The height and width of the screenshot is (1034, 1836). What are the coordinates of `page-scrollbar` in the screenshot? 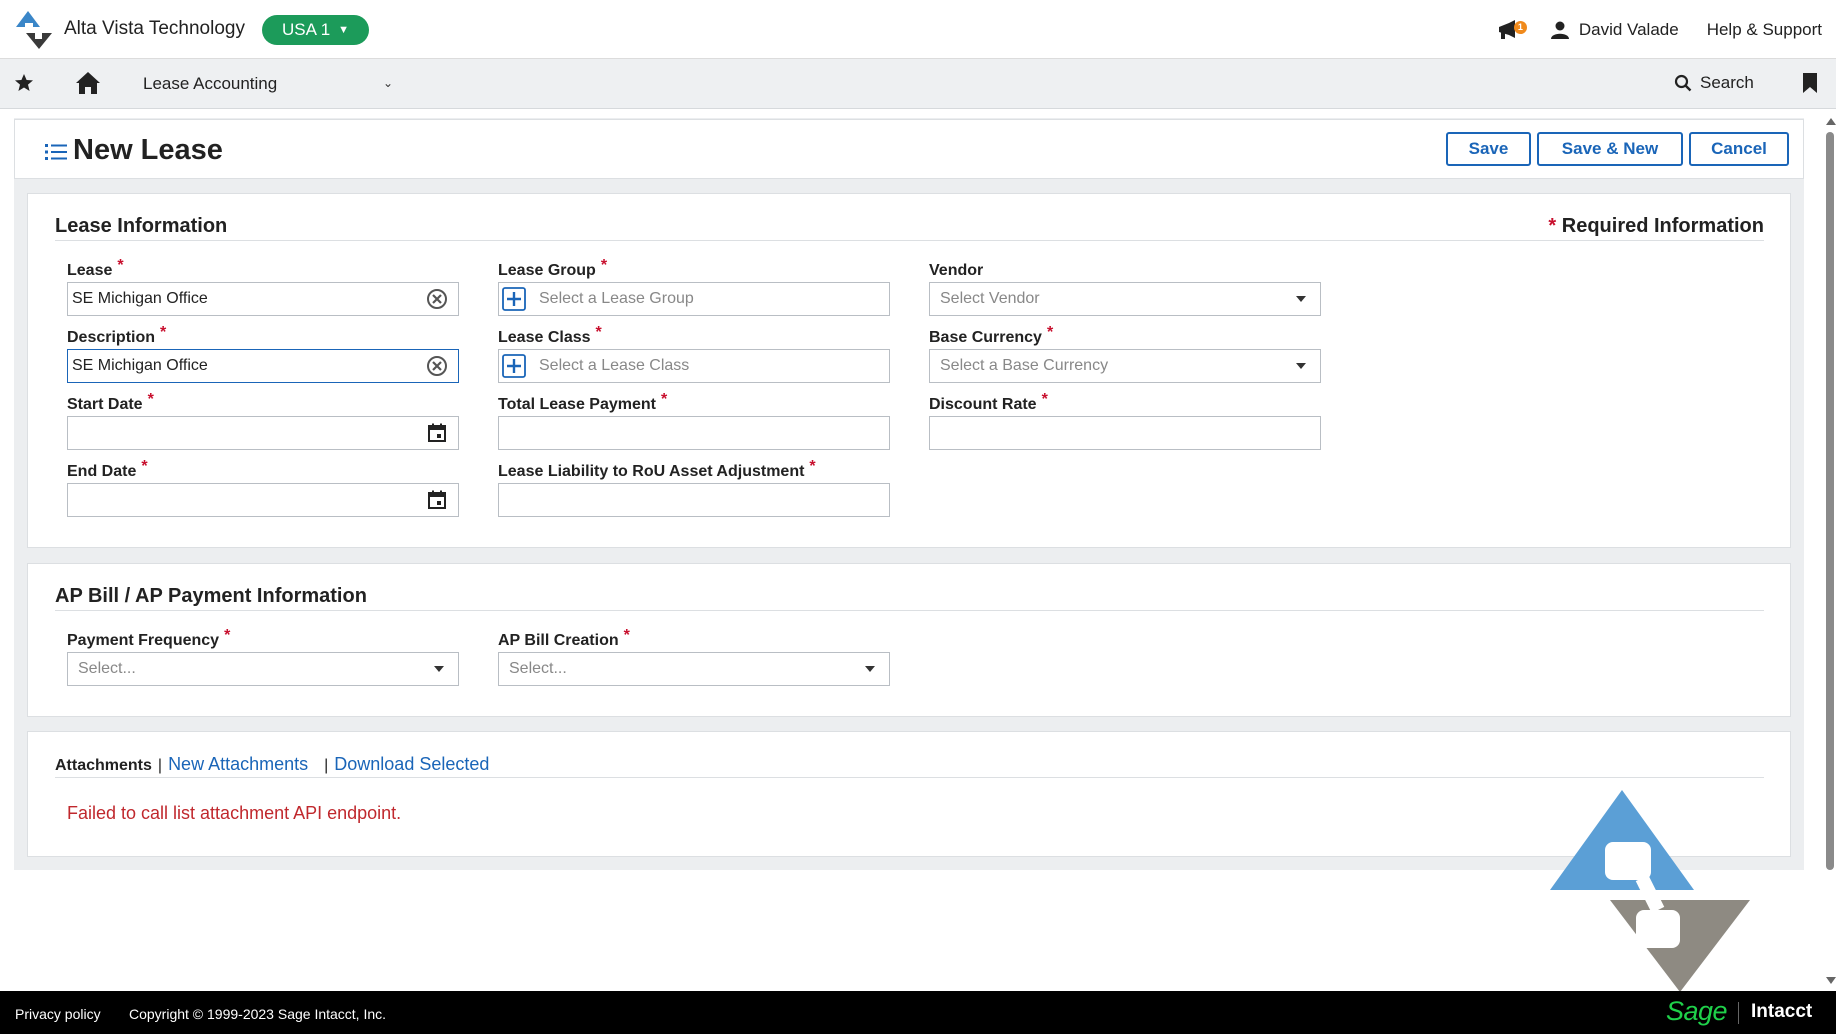 It's located at (1830, 551).